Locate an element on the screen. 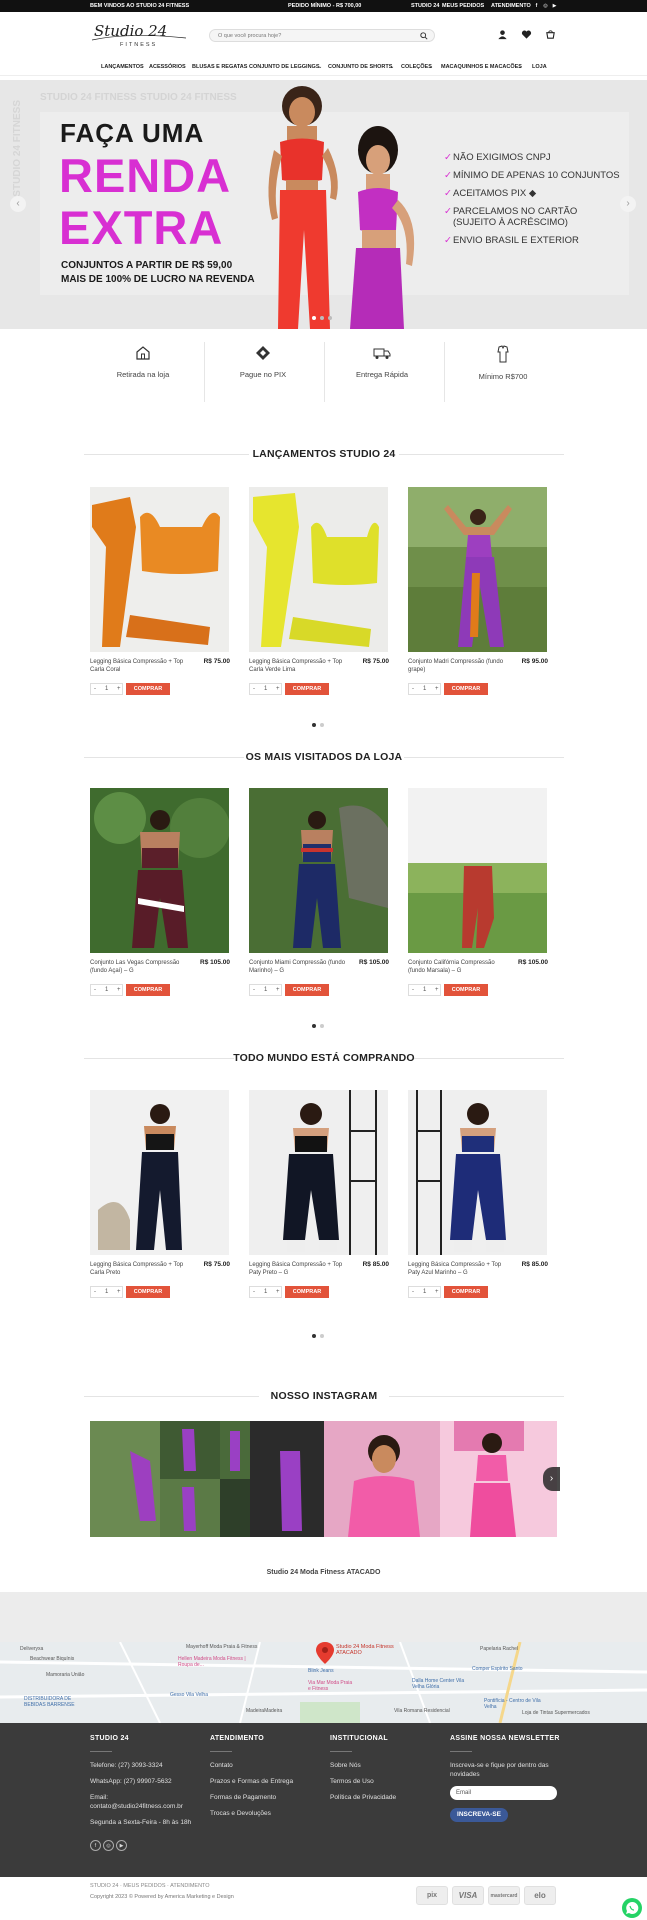 The width and height of the screenshot is (647, 1920). footer-link: Formas de Pagamento is located at coordinates (270, 1797).